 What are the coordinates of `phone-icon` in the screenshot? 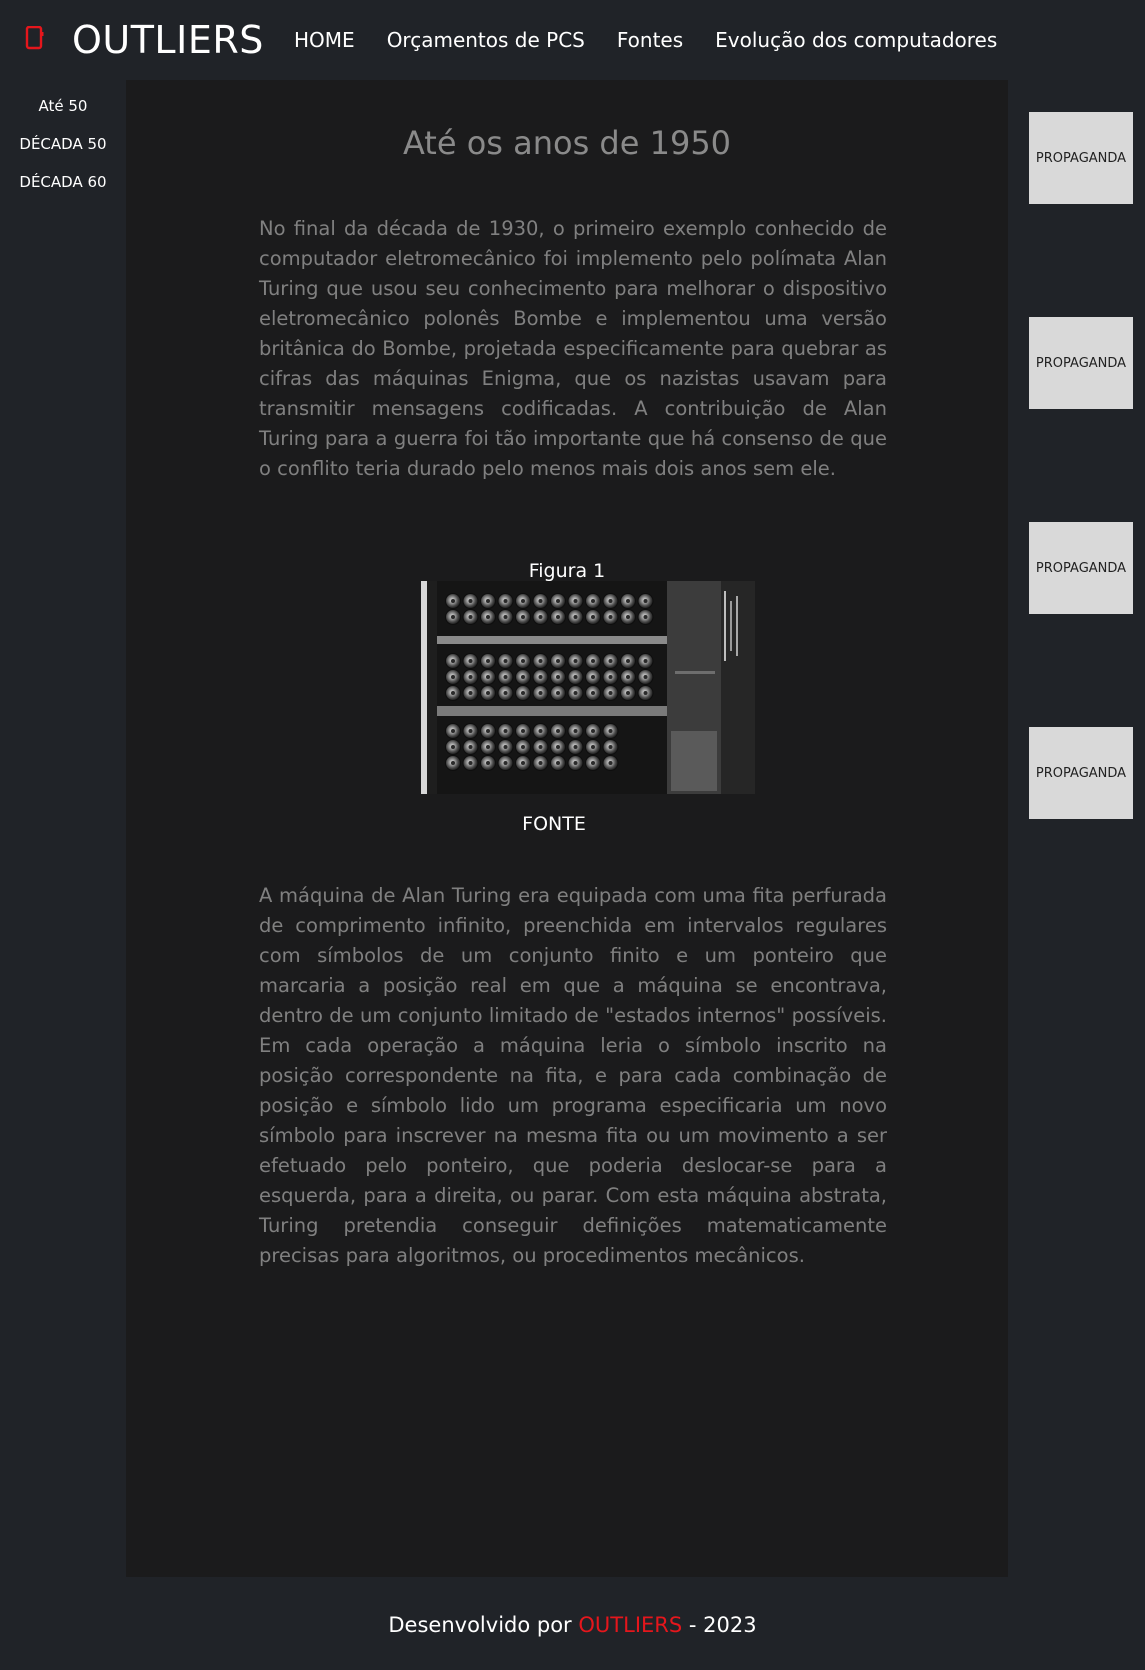 It's located at (35, 38).